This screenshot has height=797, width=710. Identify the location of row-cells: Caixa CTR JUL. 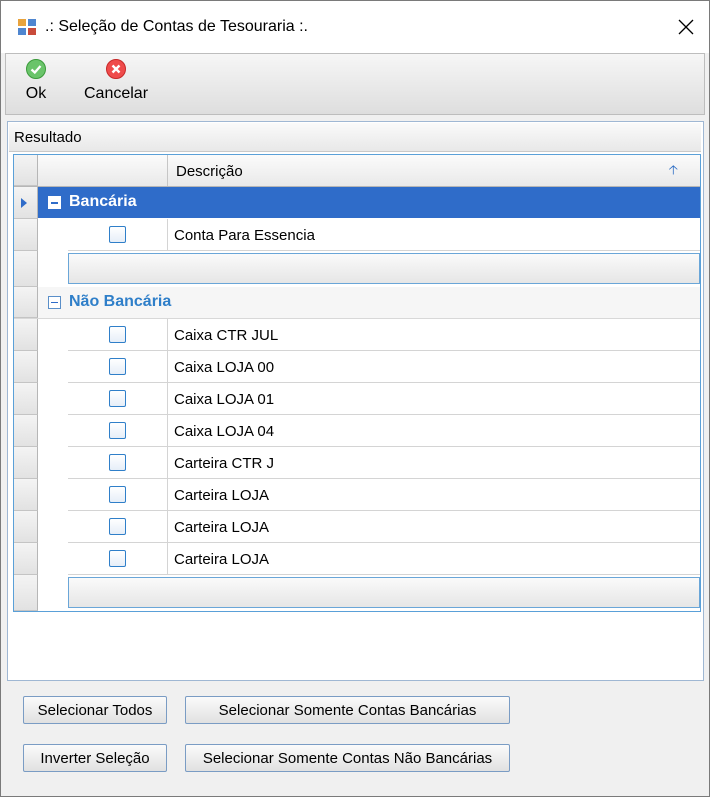
(384, 335).